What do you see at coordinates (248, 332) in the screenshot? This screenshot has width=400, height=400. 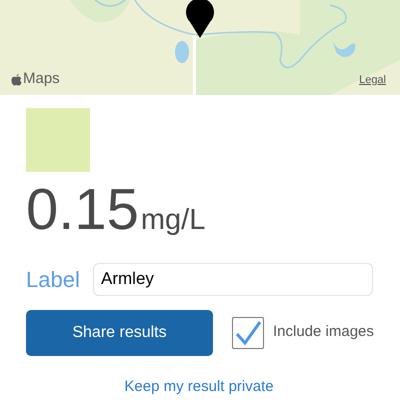 I see `include-images-checkbox` at bounding box center [248, 332].